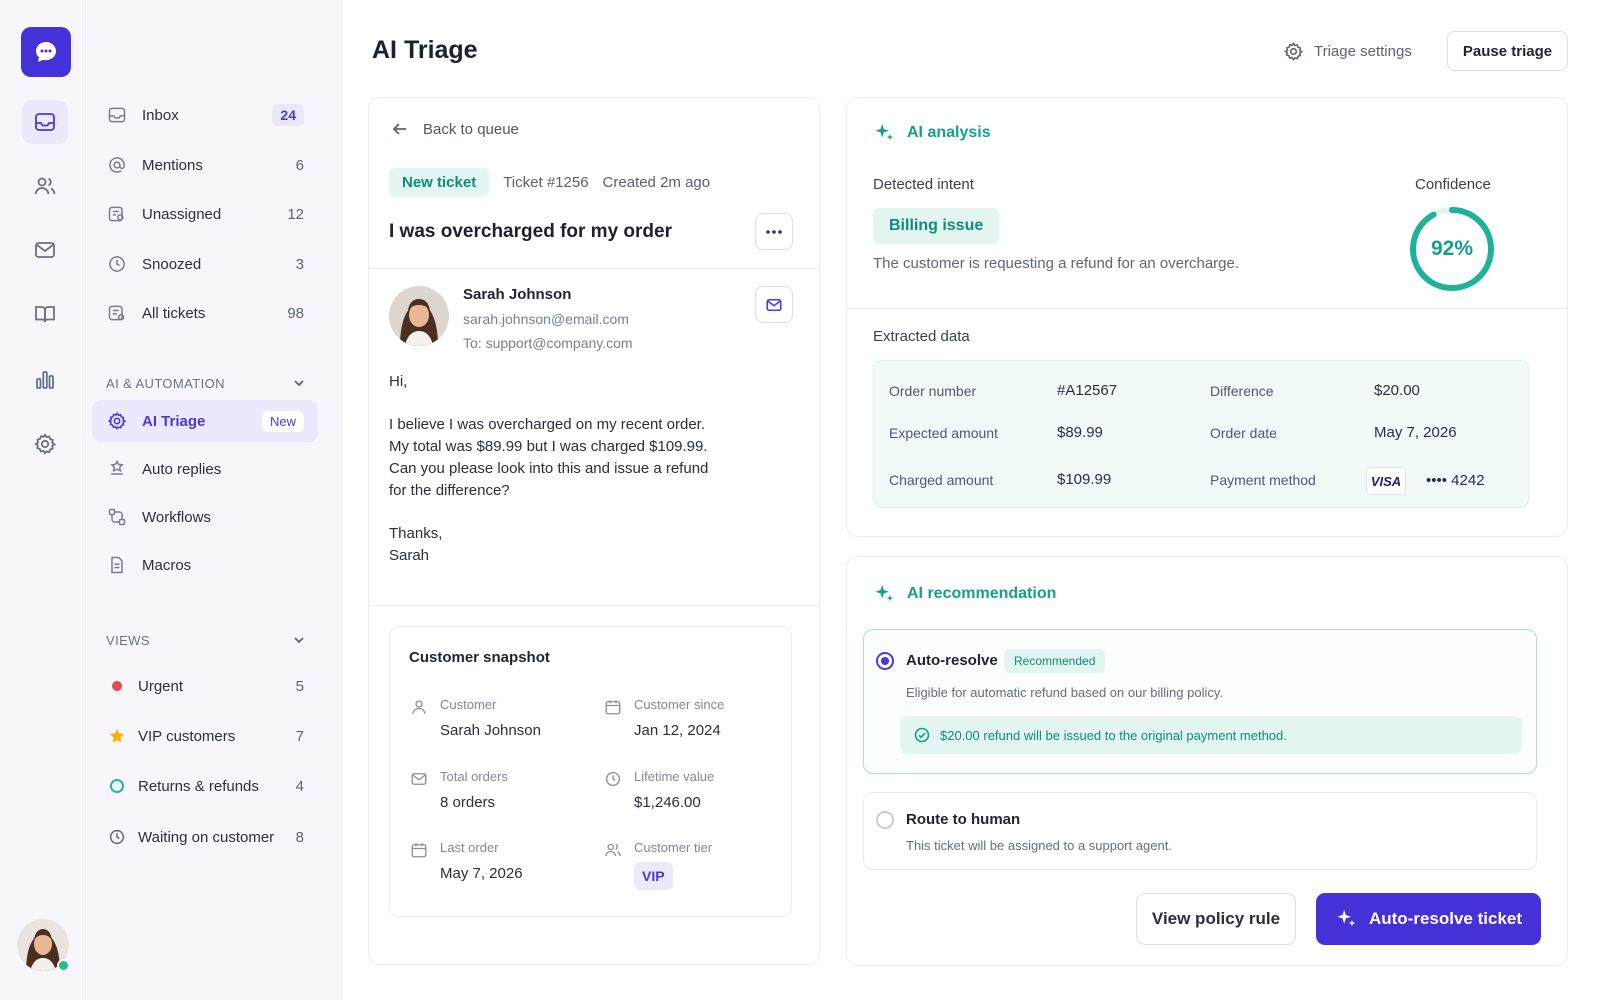  I want to click on users-icon, so click(613, 850).